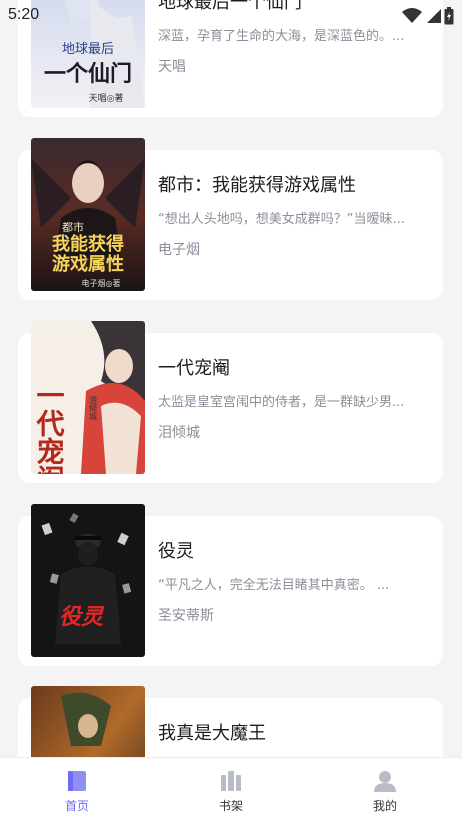 Image resolution: width=462 pixels, height=823 pixels. I want to click on status-icons, so click(428, 16).